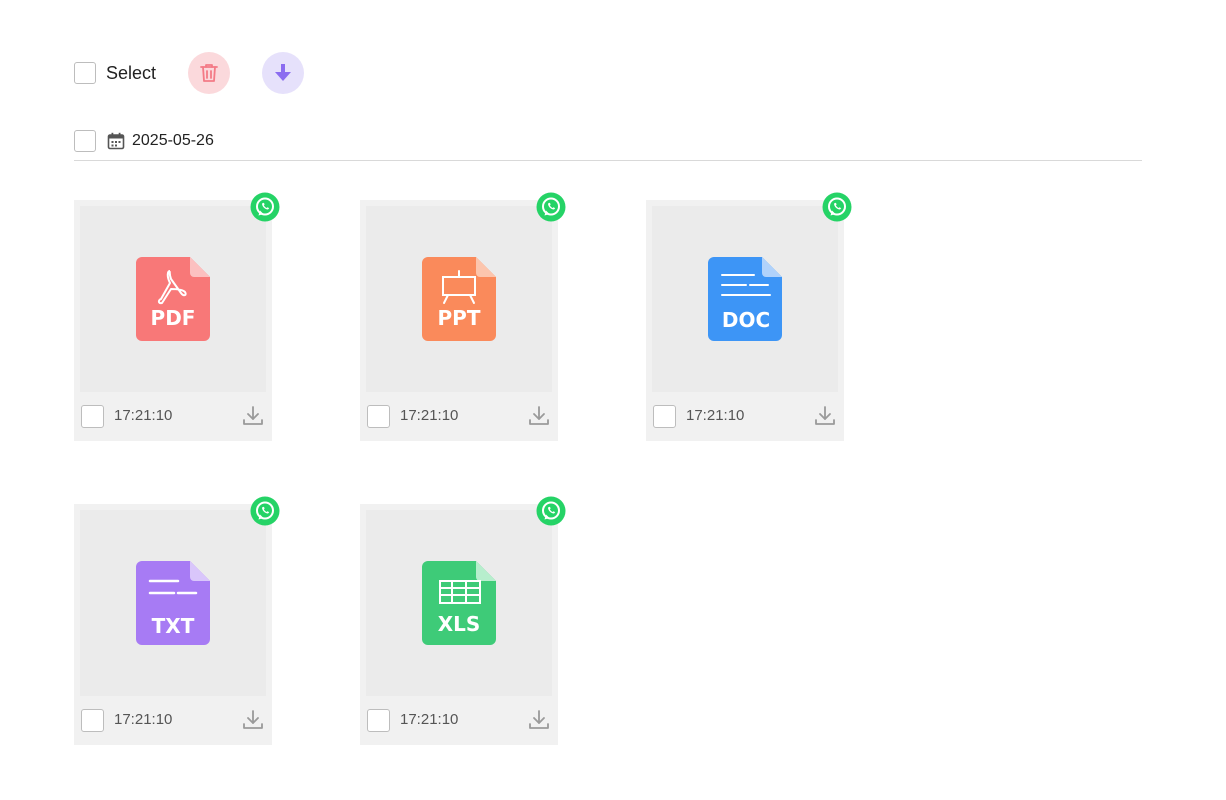 The height and width of the screenshot is (800, 1226). I want to click on file-thumbnail: PDF, so click(173, 299).